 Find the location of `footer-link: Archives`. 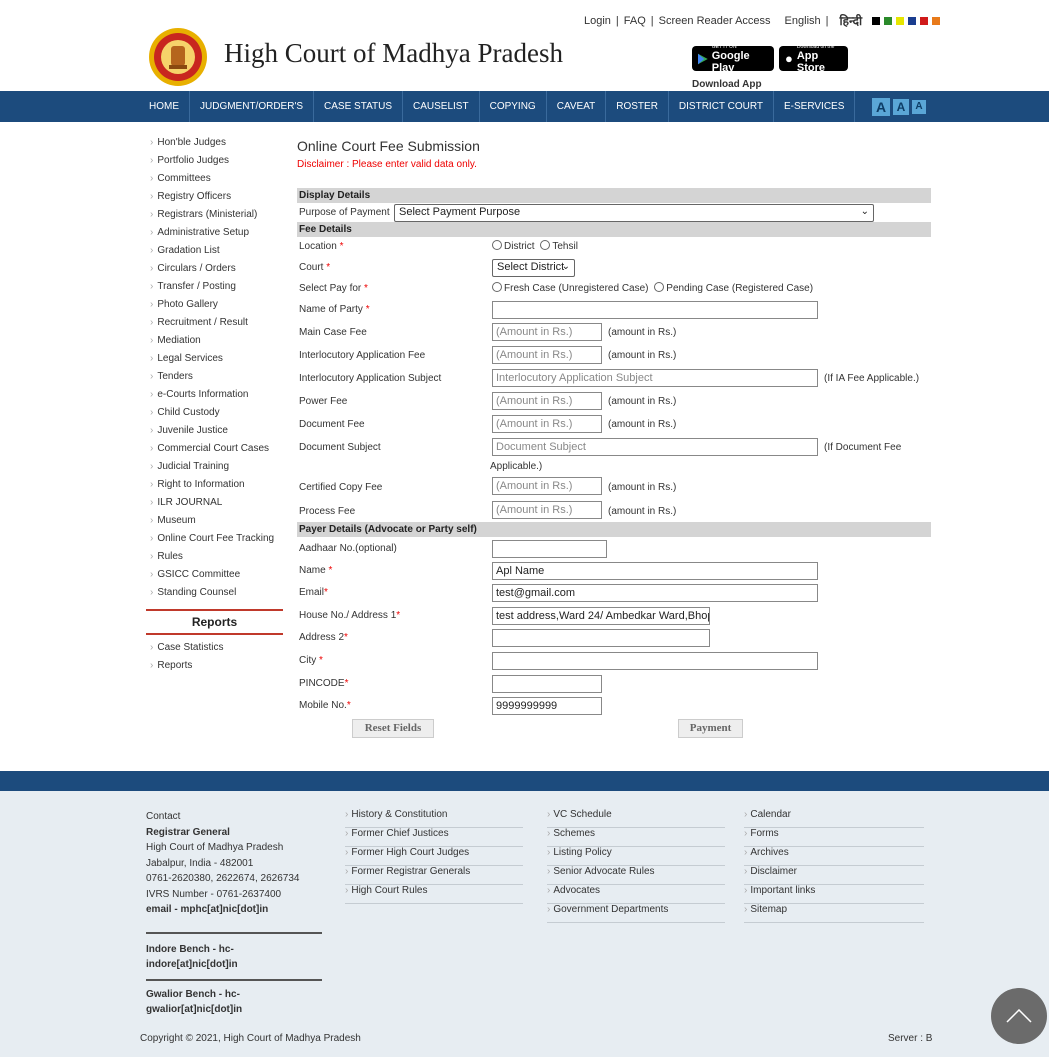

footer-link: Archives is located at coordinates (834, 856).